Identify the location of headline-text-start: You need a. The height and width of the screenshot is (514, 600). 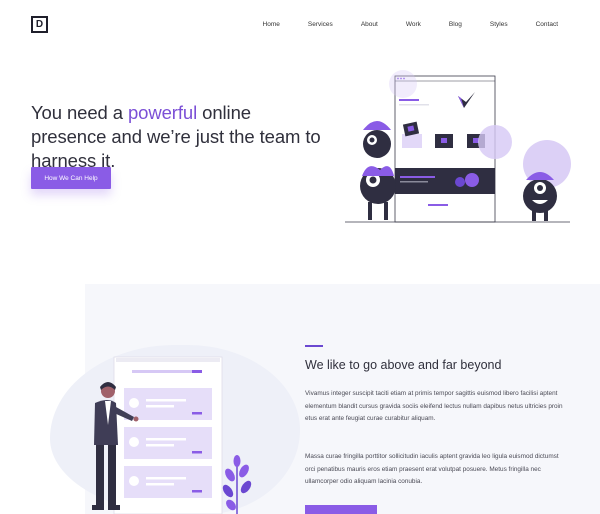
(79, 112).